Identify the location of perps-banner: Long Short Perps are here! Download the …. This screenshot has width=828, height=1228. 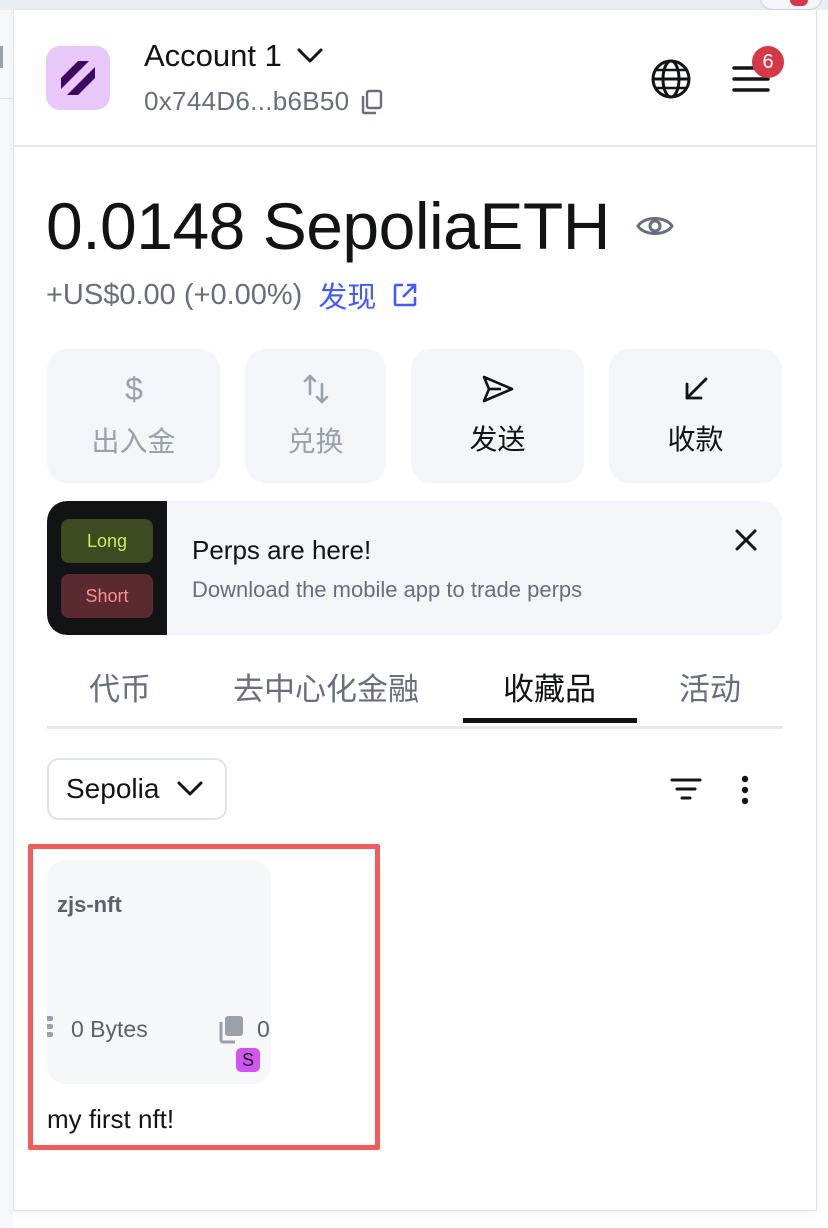
(414, 568).